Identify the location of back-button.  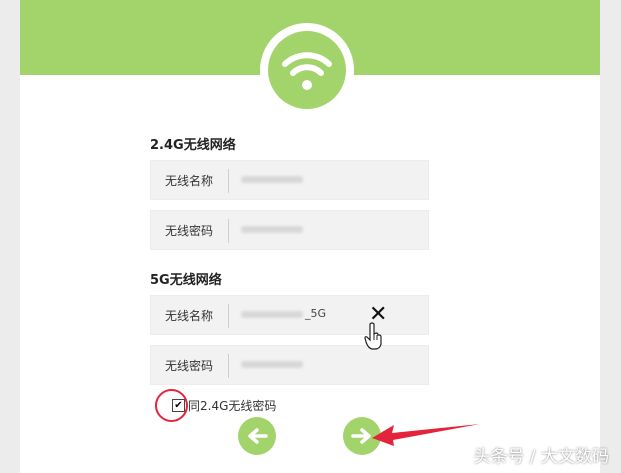
(257, 436).